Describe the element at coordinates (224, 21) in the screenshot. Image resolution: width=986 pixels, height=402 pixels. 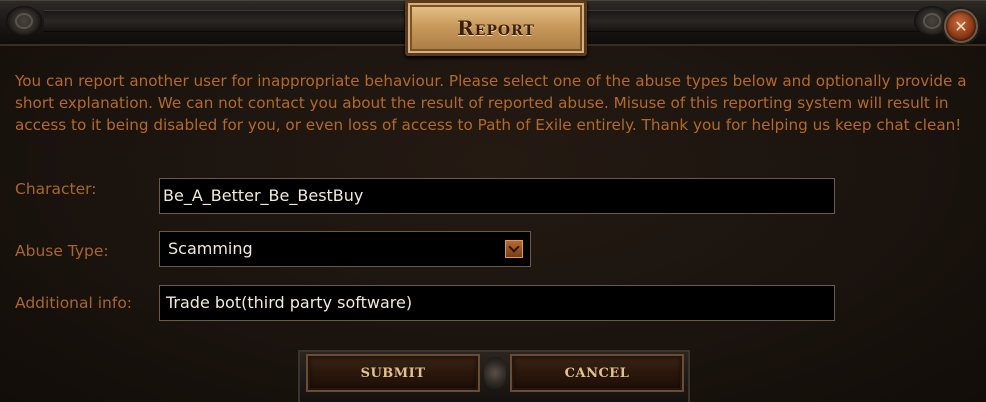
I see `title-bar-rail-left` at that location.